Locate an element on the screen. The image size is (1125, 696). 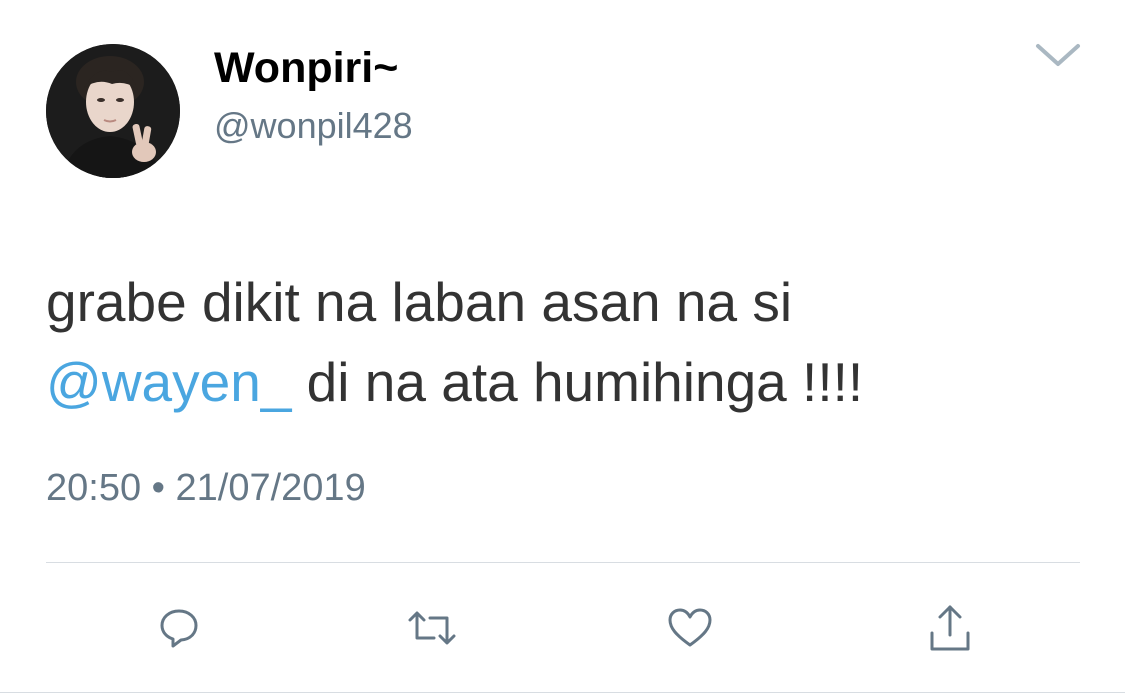
heart-icon is located at coordinates (690, 628).